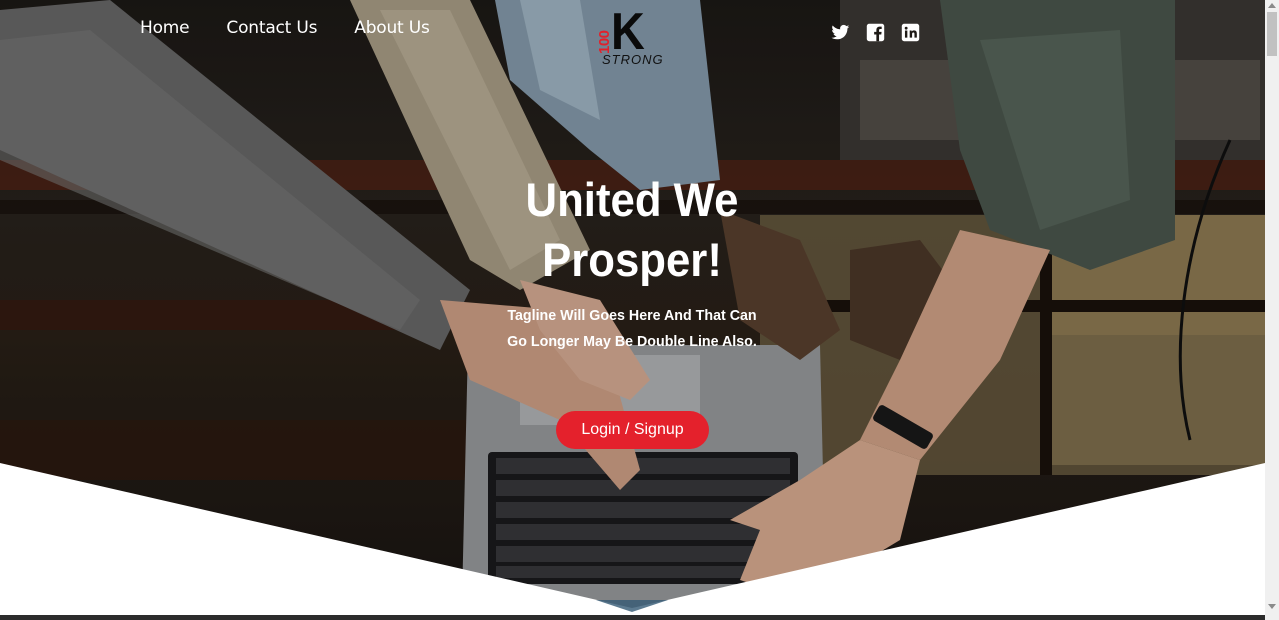 This screenshot has width=1279, height=620. I want to click on main-nav: Home Contact Us About Us, so click(285, 28).